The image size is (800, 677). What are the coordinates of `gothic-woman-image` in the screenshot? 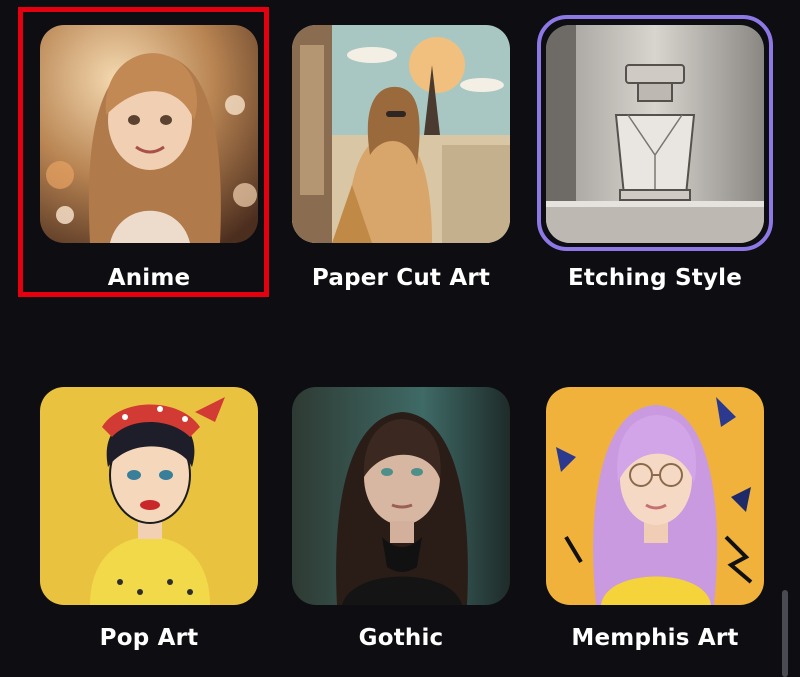 It's located at (401, 496).